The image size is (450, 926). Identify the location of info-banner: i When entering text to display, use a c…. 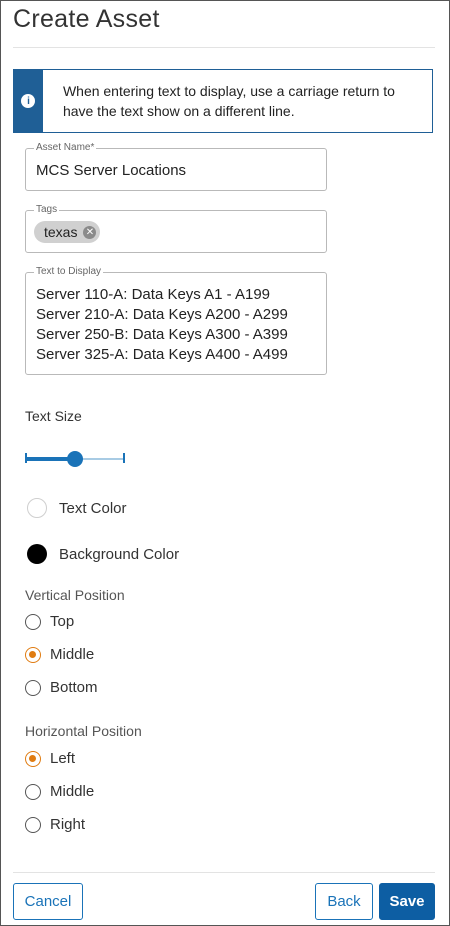
(223, 101).